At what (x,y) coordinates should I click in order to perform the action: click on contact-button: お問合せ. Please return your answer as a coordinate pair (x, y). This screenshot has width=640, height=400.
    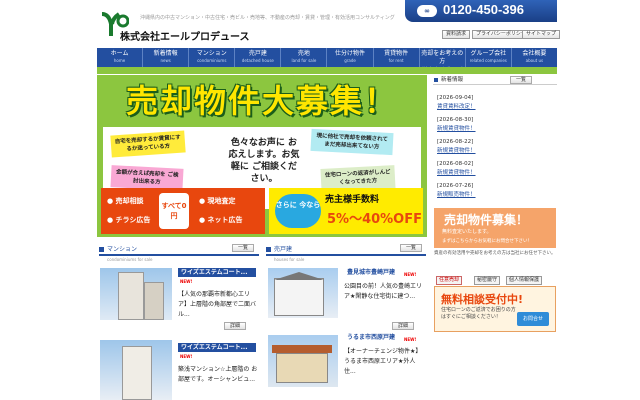
    Looking at the image, I should click on (533, 319).